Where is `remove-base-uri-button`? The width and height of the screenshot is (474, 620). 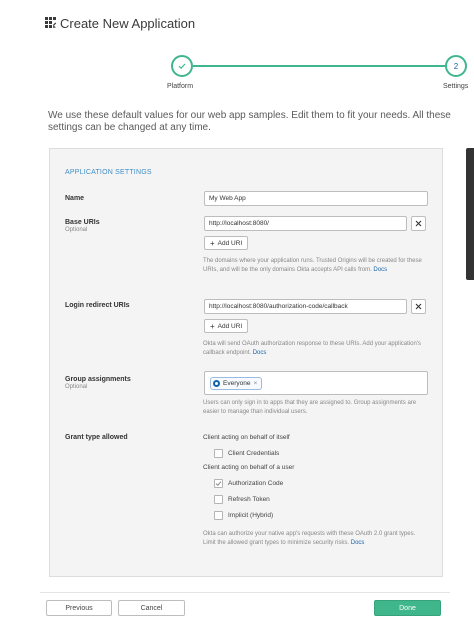 remove-base-uri-button is located at coordinates (418, 223).